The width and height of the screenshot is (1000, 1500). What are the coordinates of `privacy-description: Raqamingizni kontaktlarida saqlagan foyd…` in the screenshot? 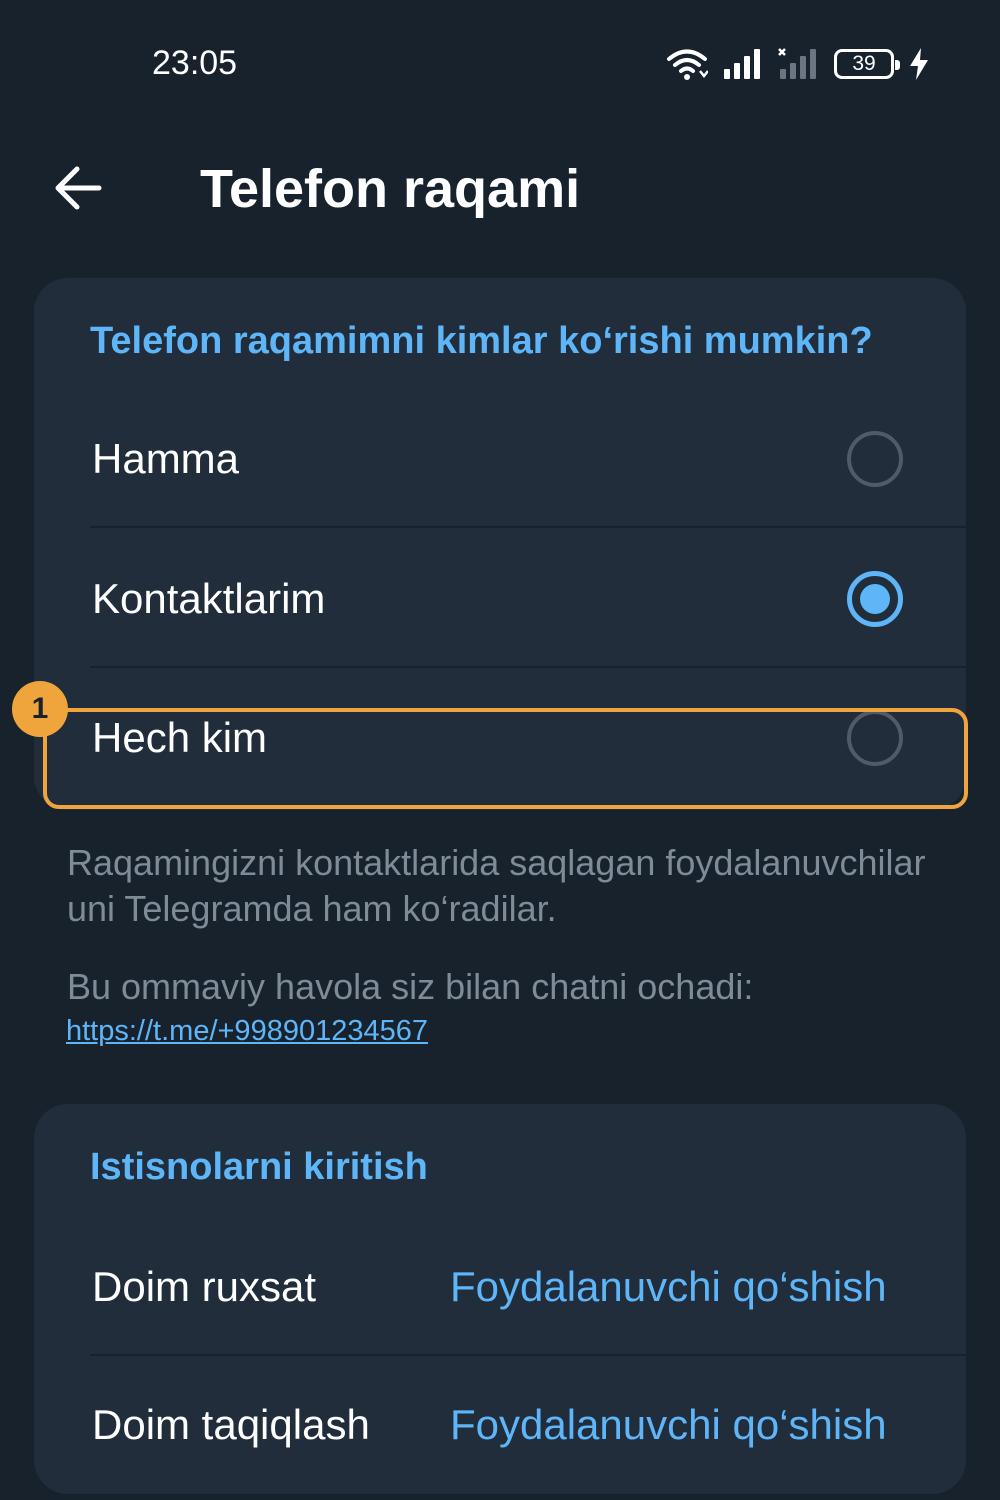 It's located at (496, 885).